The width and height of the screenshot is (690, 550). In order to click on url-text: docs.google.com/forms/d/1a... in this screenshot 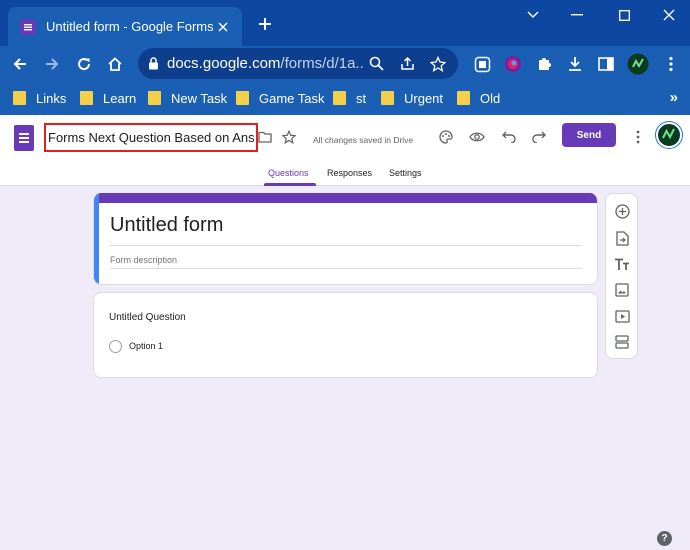, I will do `click(266, 63)`.